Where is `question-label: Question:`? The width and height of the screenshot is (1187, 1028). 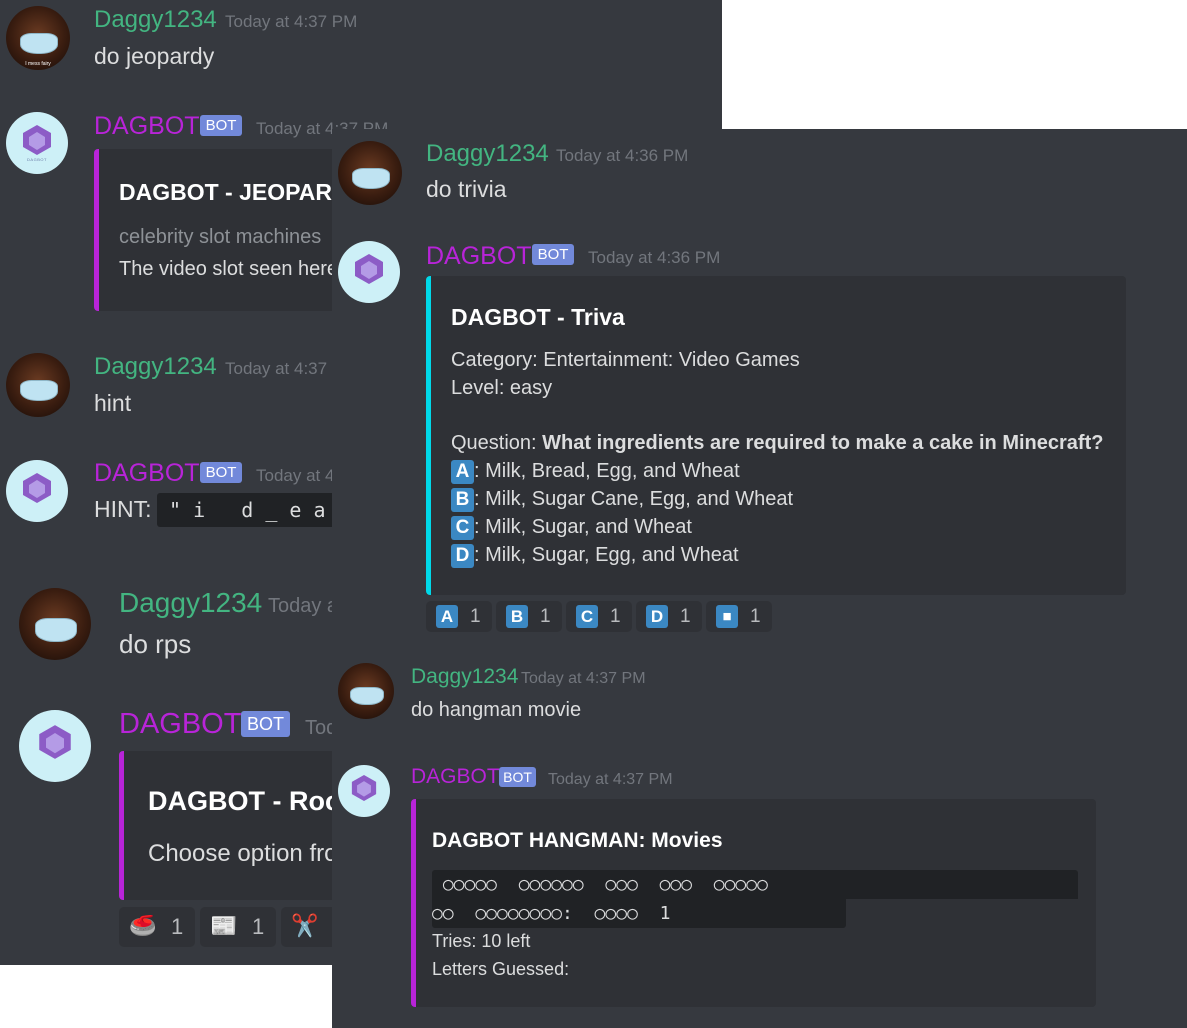 question-label: Question: is located at coordinates (494, 443).